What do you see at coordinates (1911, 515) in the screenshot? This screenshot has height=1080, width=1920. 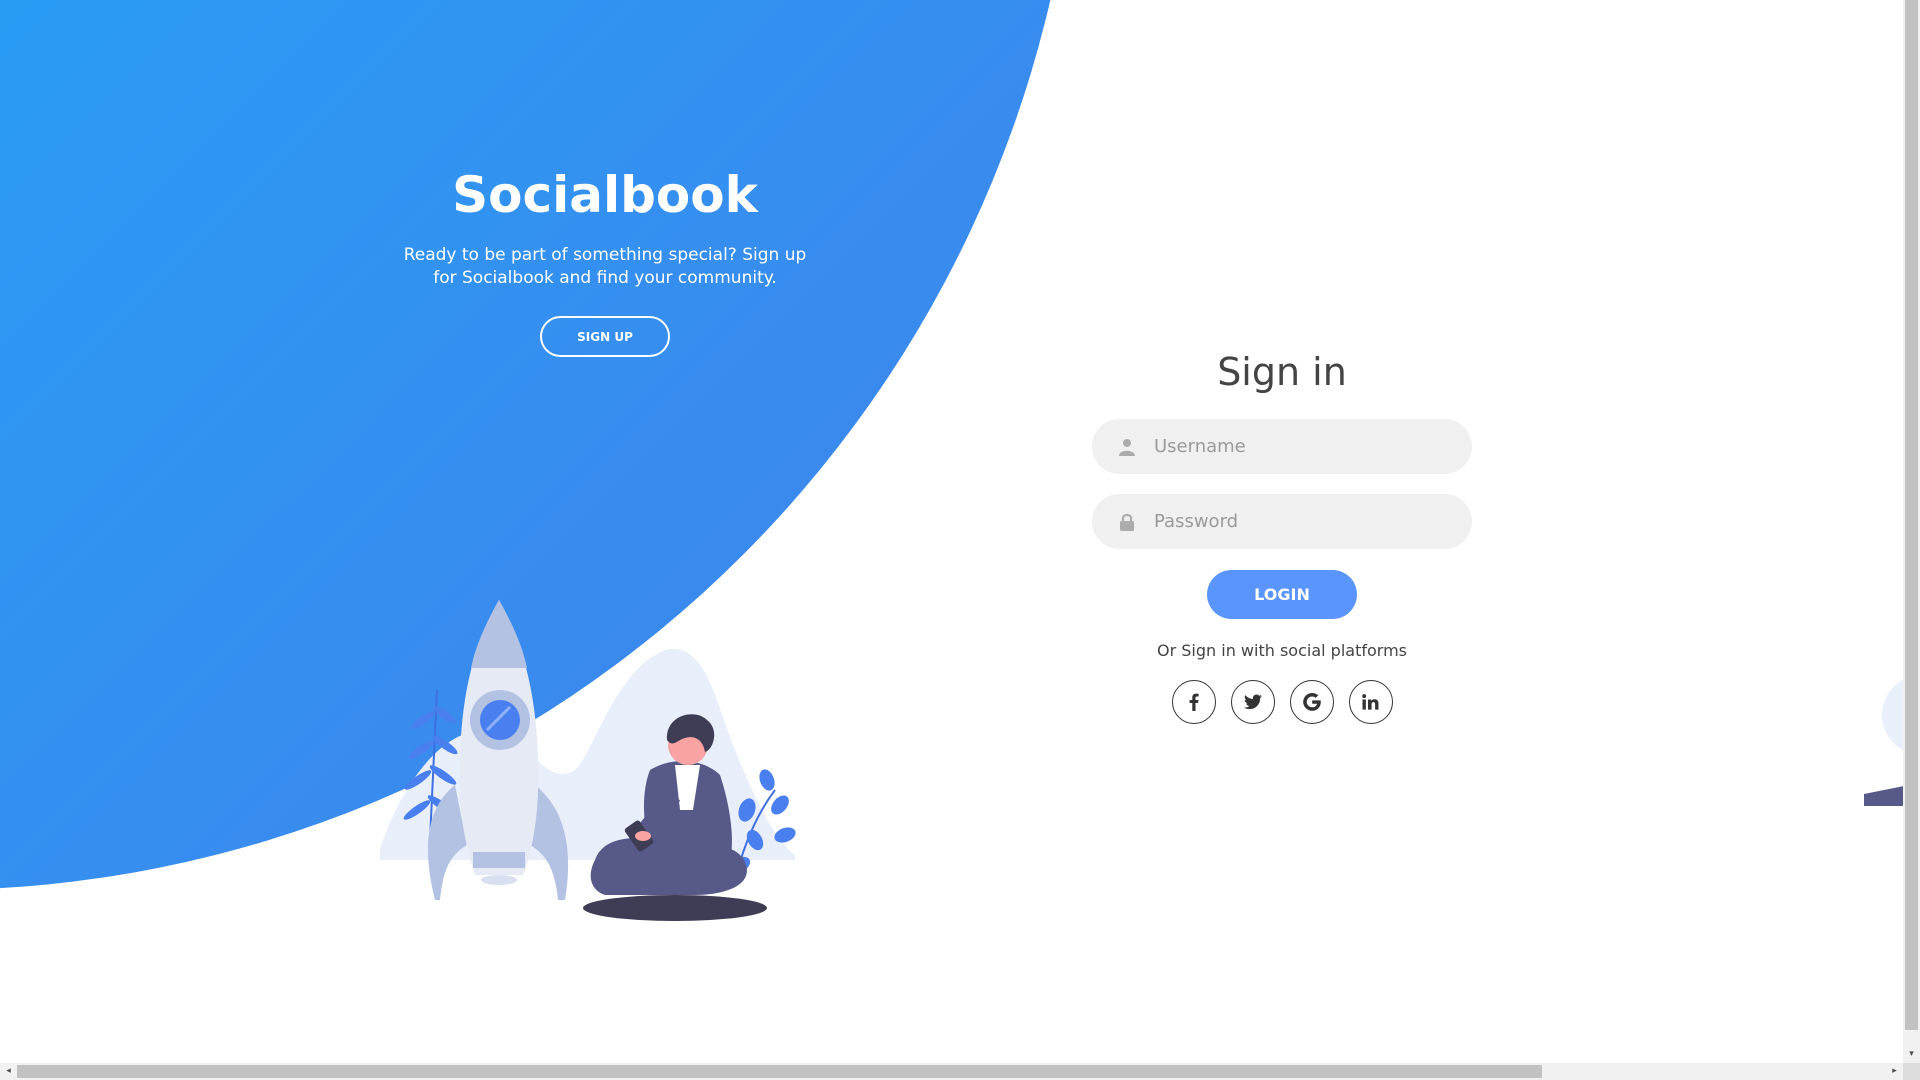 I see `vertical-scrollbar-thumb` at bounding box center [1911, 515].